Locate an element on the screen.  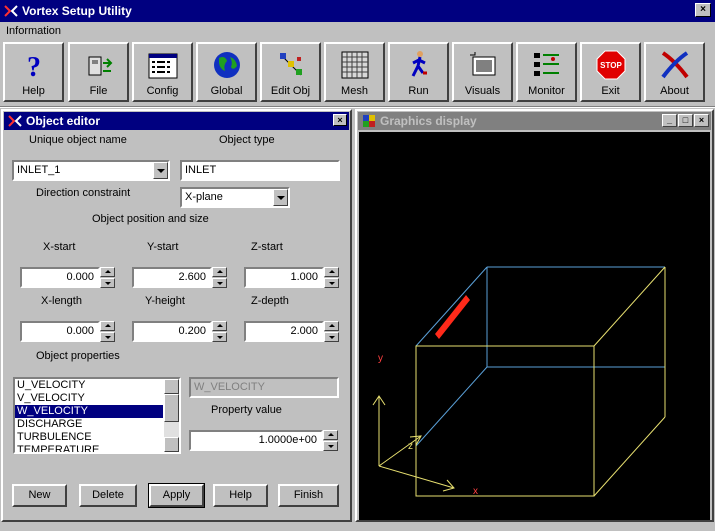
toolbar-separator is located at coordinates (357, 107).